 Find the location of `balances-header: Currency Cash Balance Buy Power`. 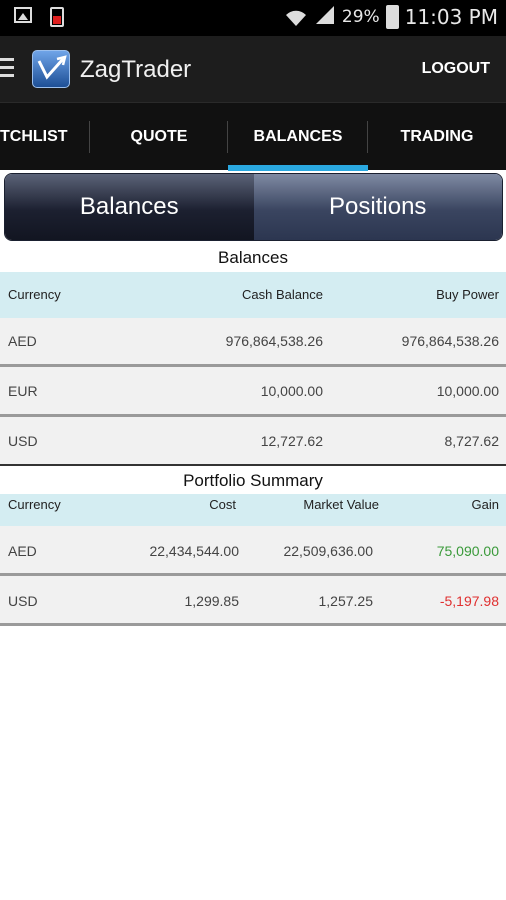

balances-header: Currency Cash Balance Buy Power is located at coordinates (253, 295).